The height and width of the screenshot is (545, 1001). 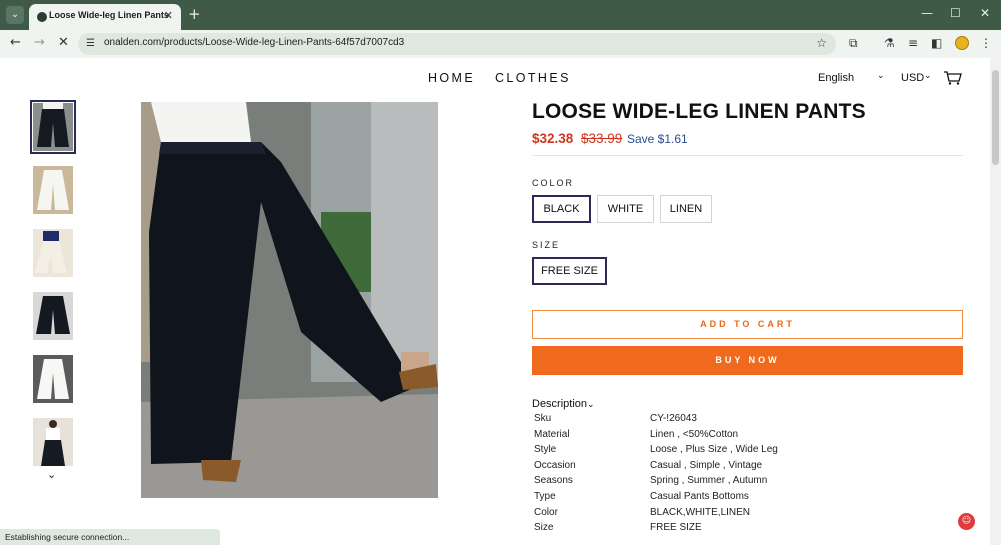 I want to click on reading-mode-icon: ≡, so click(x=913, y=43).